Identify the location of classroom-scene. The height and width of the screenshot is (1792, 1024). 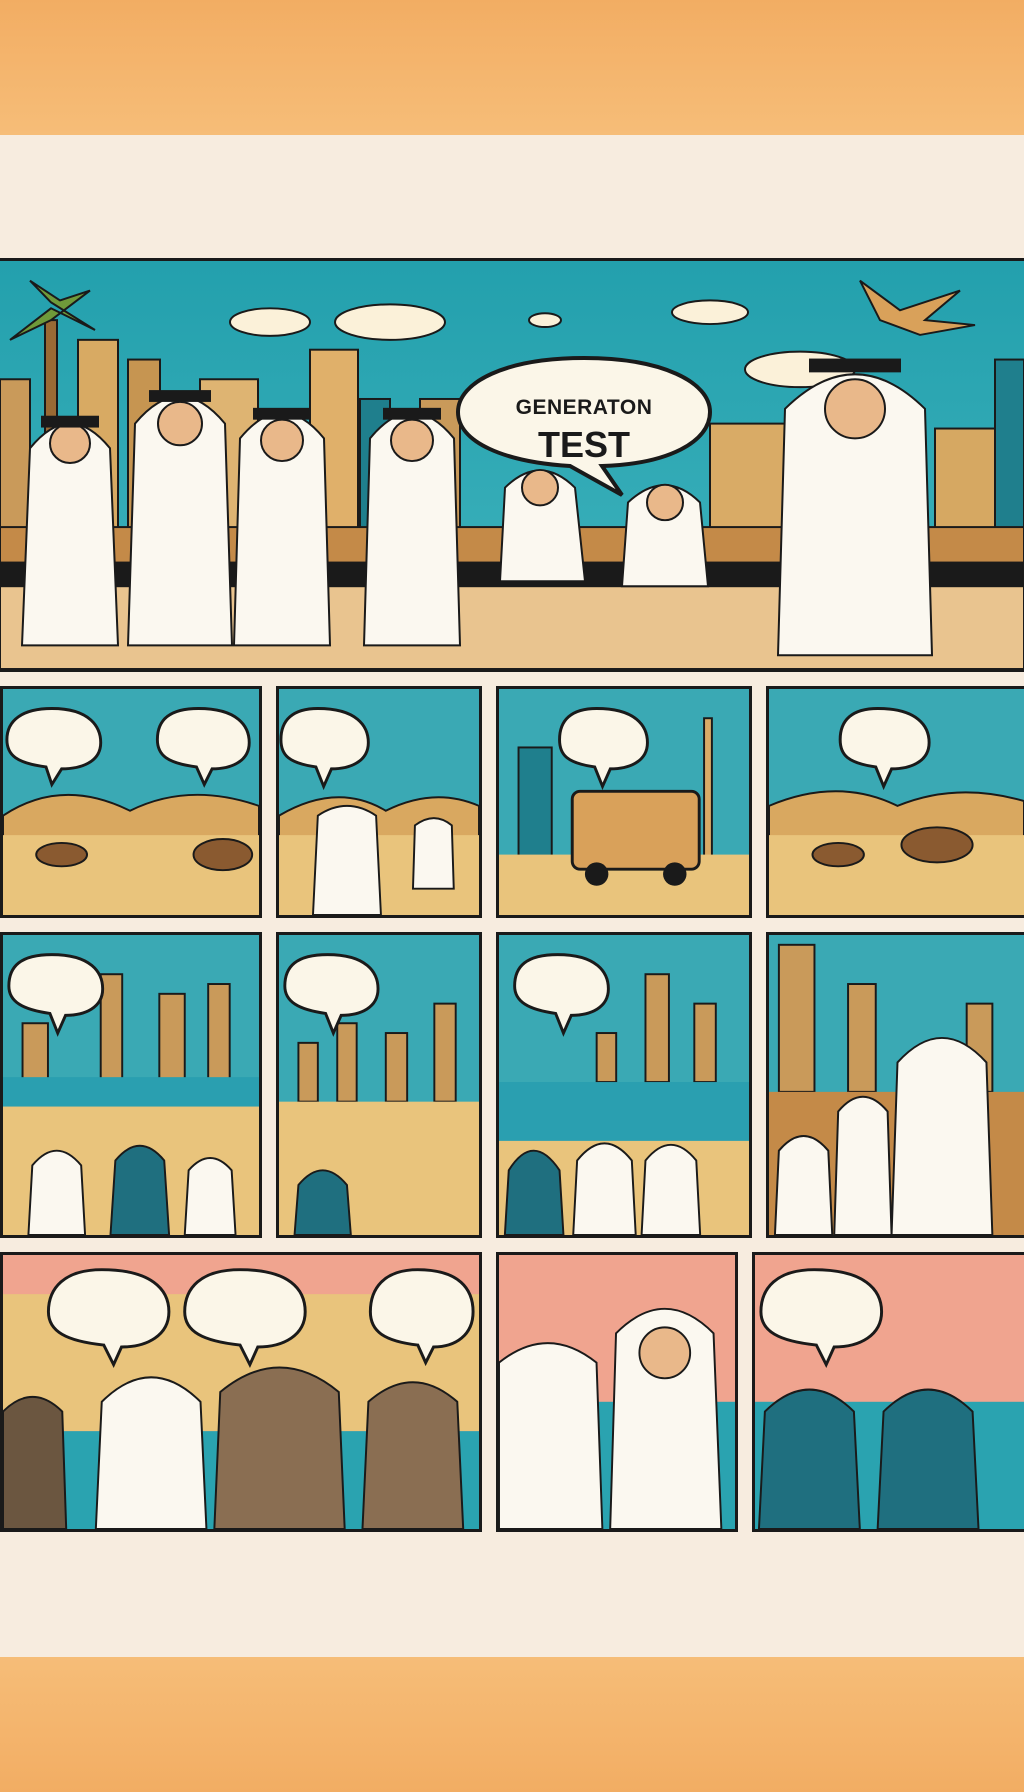
(241, 1392).